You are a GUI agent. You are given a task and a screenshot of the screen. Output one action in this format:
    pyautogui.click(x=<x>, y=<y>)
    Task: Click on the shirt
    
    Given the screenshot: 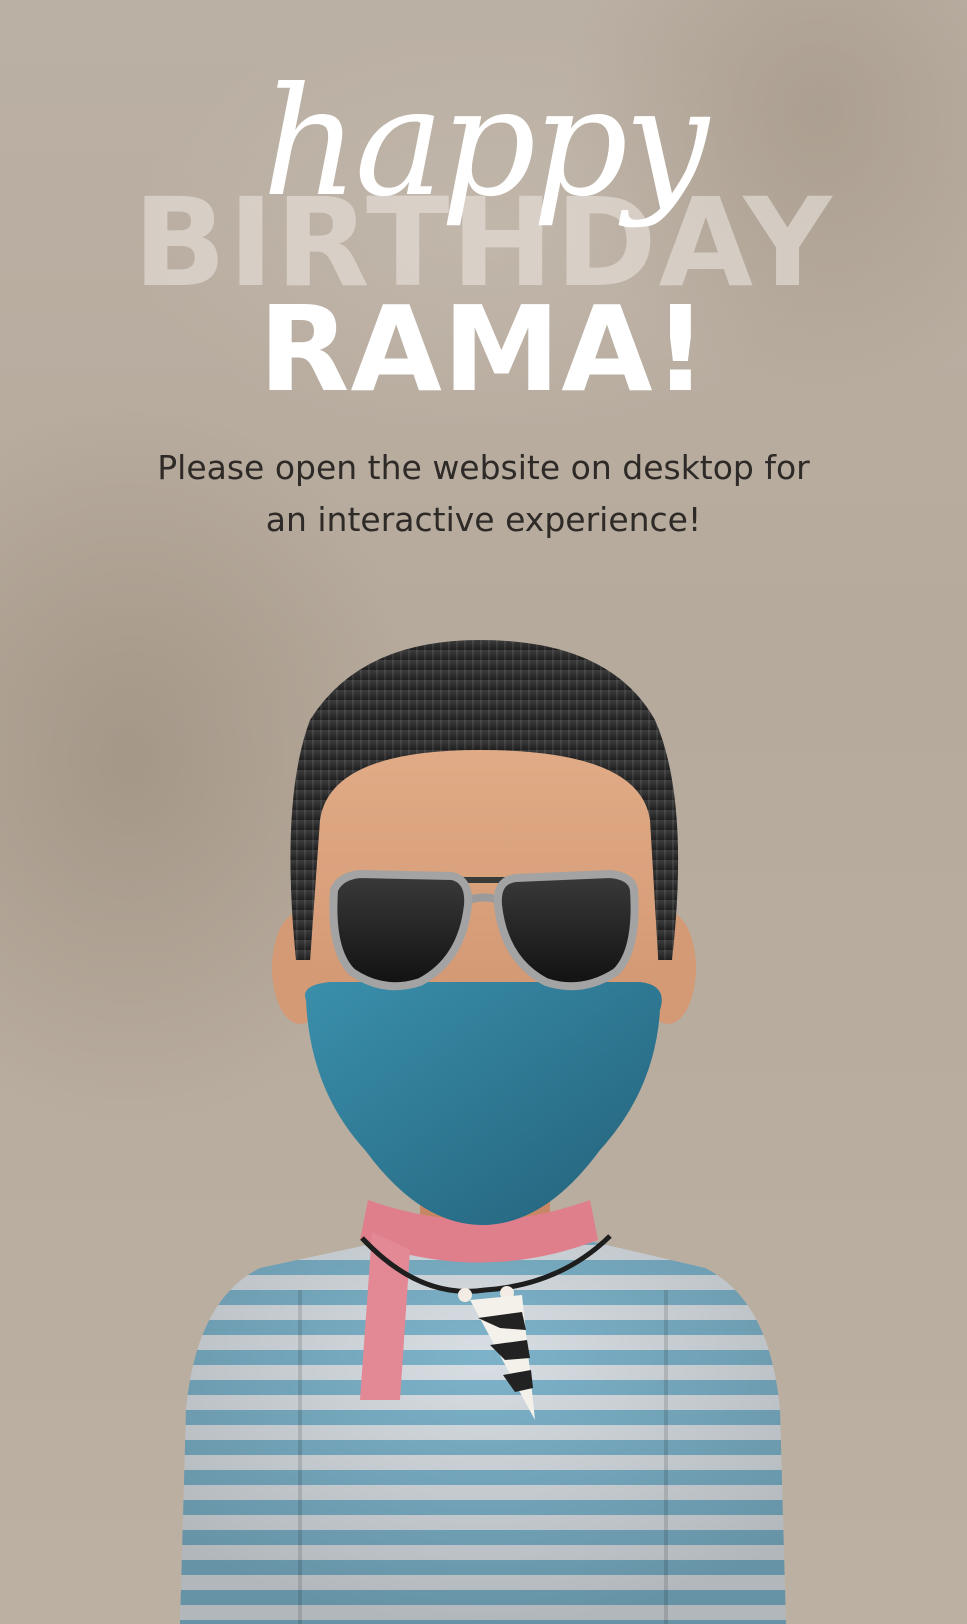 What is the action you would take?
    pyautogui.click(x=483, y=1432)
    